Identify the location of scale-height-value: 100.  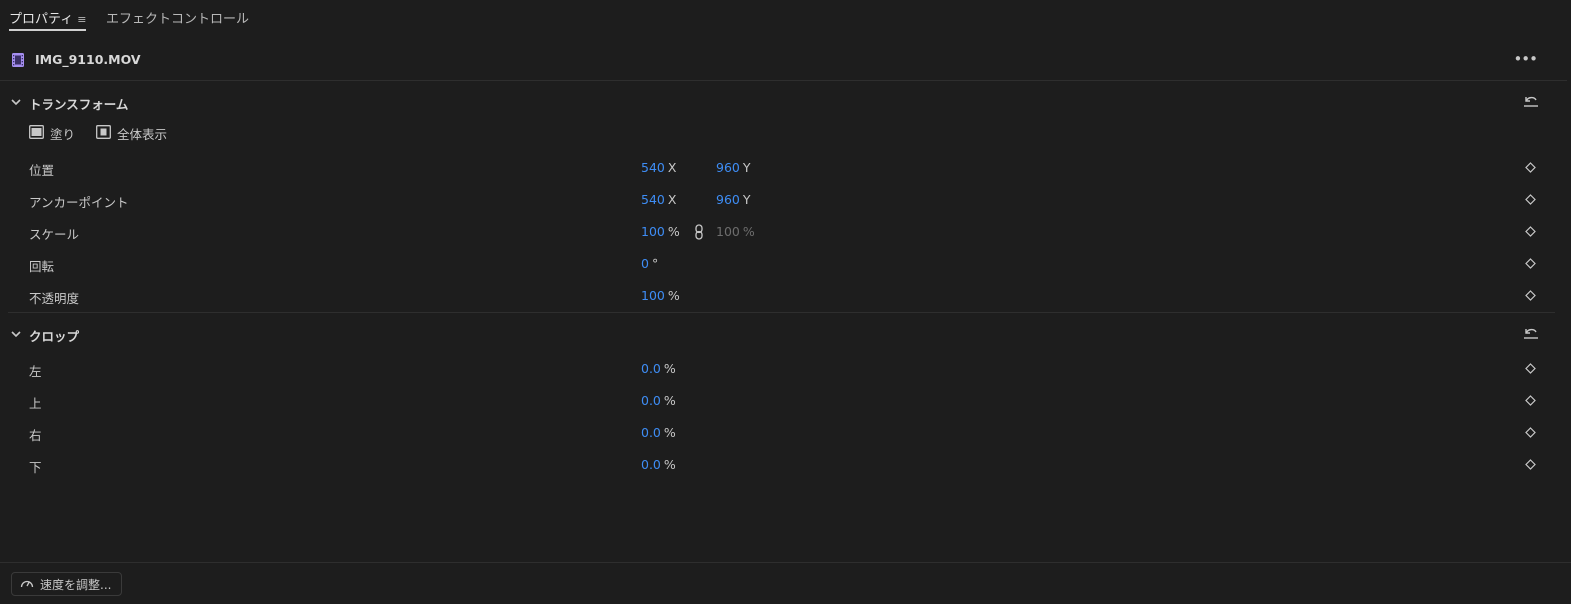
(728, 231).